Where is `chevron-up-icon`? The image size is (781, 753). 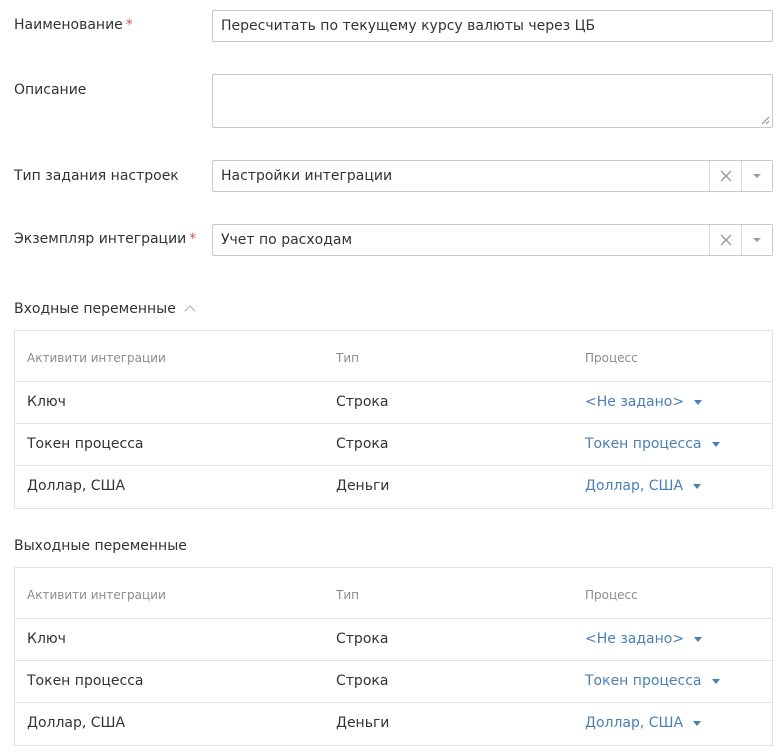 chevron-up-icon is located at coordinates (190, 311).